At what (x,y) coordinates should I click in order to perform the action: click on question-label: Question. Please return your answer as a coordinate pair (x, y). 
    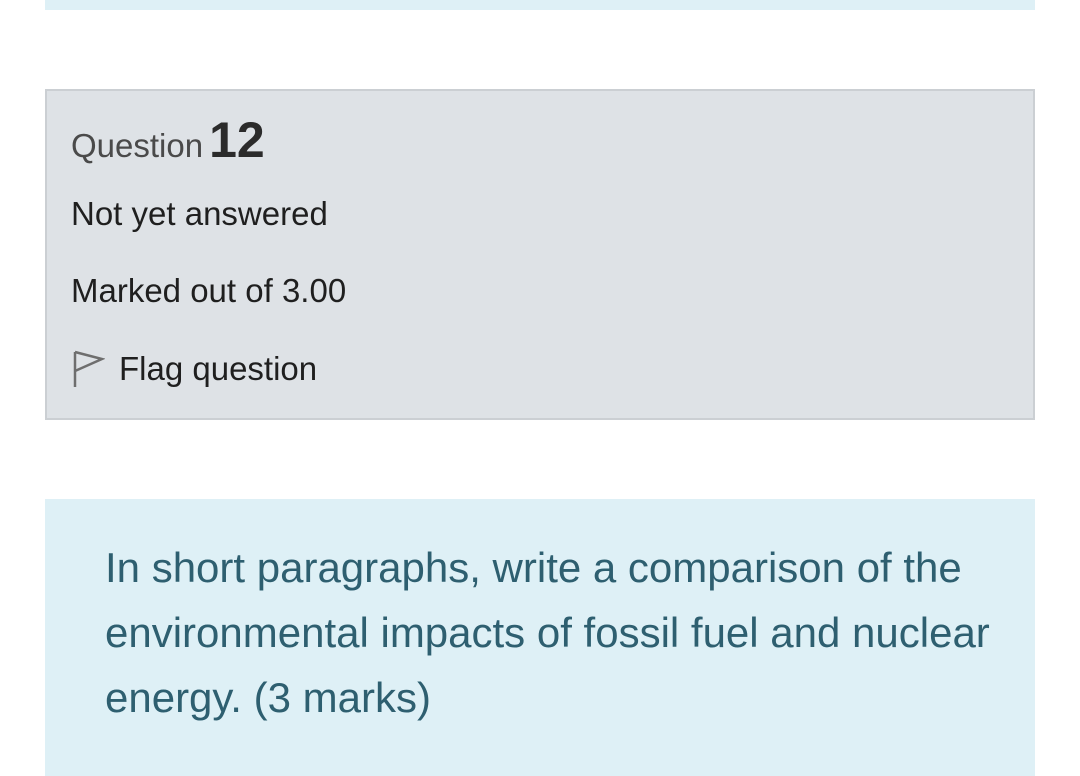
    Looking at the image, I should click on (137, 145).